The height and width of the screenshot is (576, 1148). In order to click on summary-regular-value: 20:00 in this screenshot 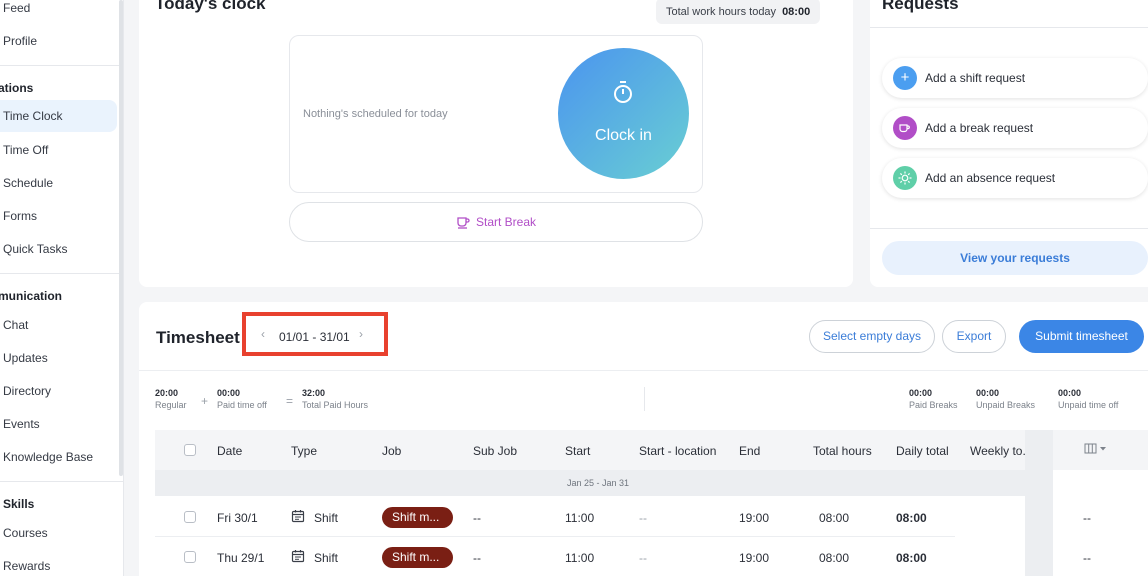, I will do `click(167, 393)`.